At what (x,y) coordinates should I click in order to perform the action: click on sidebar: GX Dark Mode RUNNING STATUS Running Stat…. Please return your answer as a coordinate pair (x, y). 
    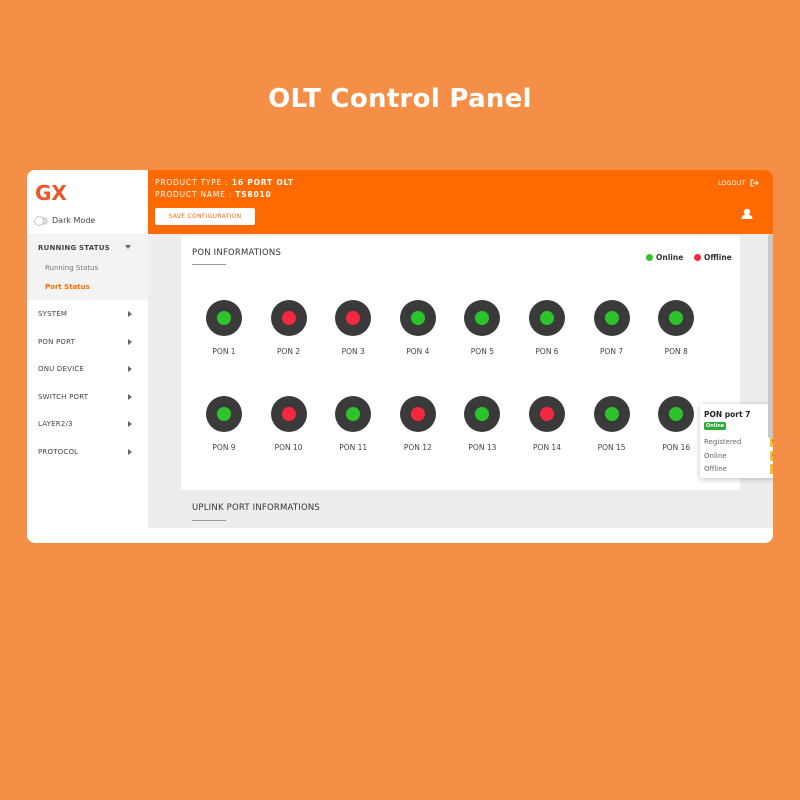
    Looking at the image, I should click on (87, 349).